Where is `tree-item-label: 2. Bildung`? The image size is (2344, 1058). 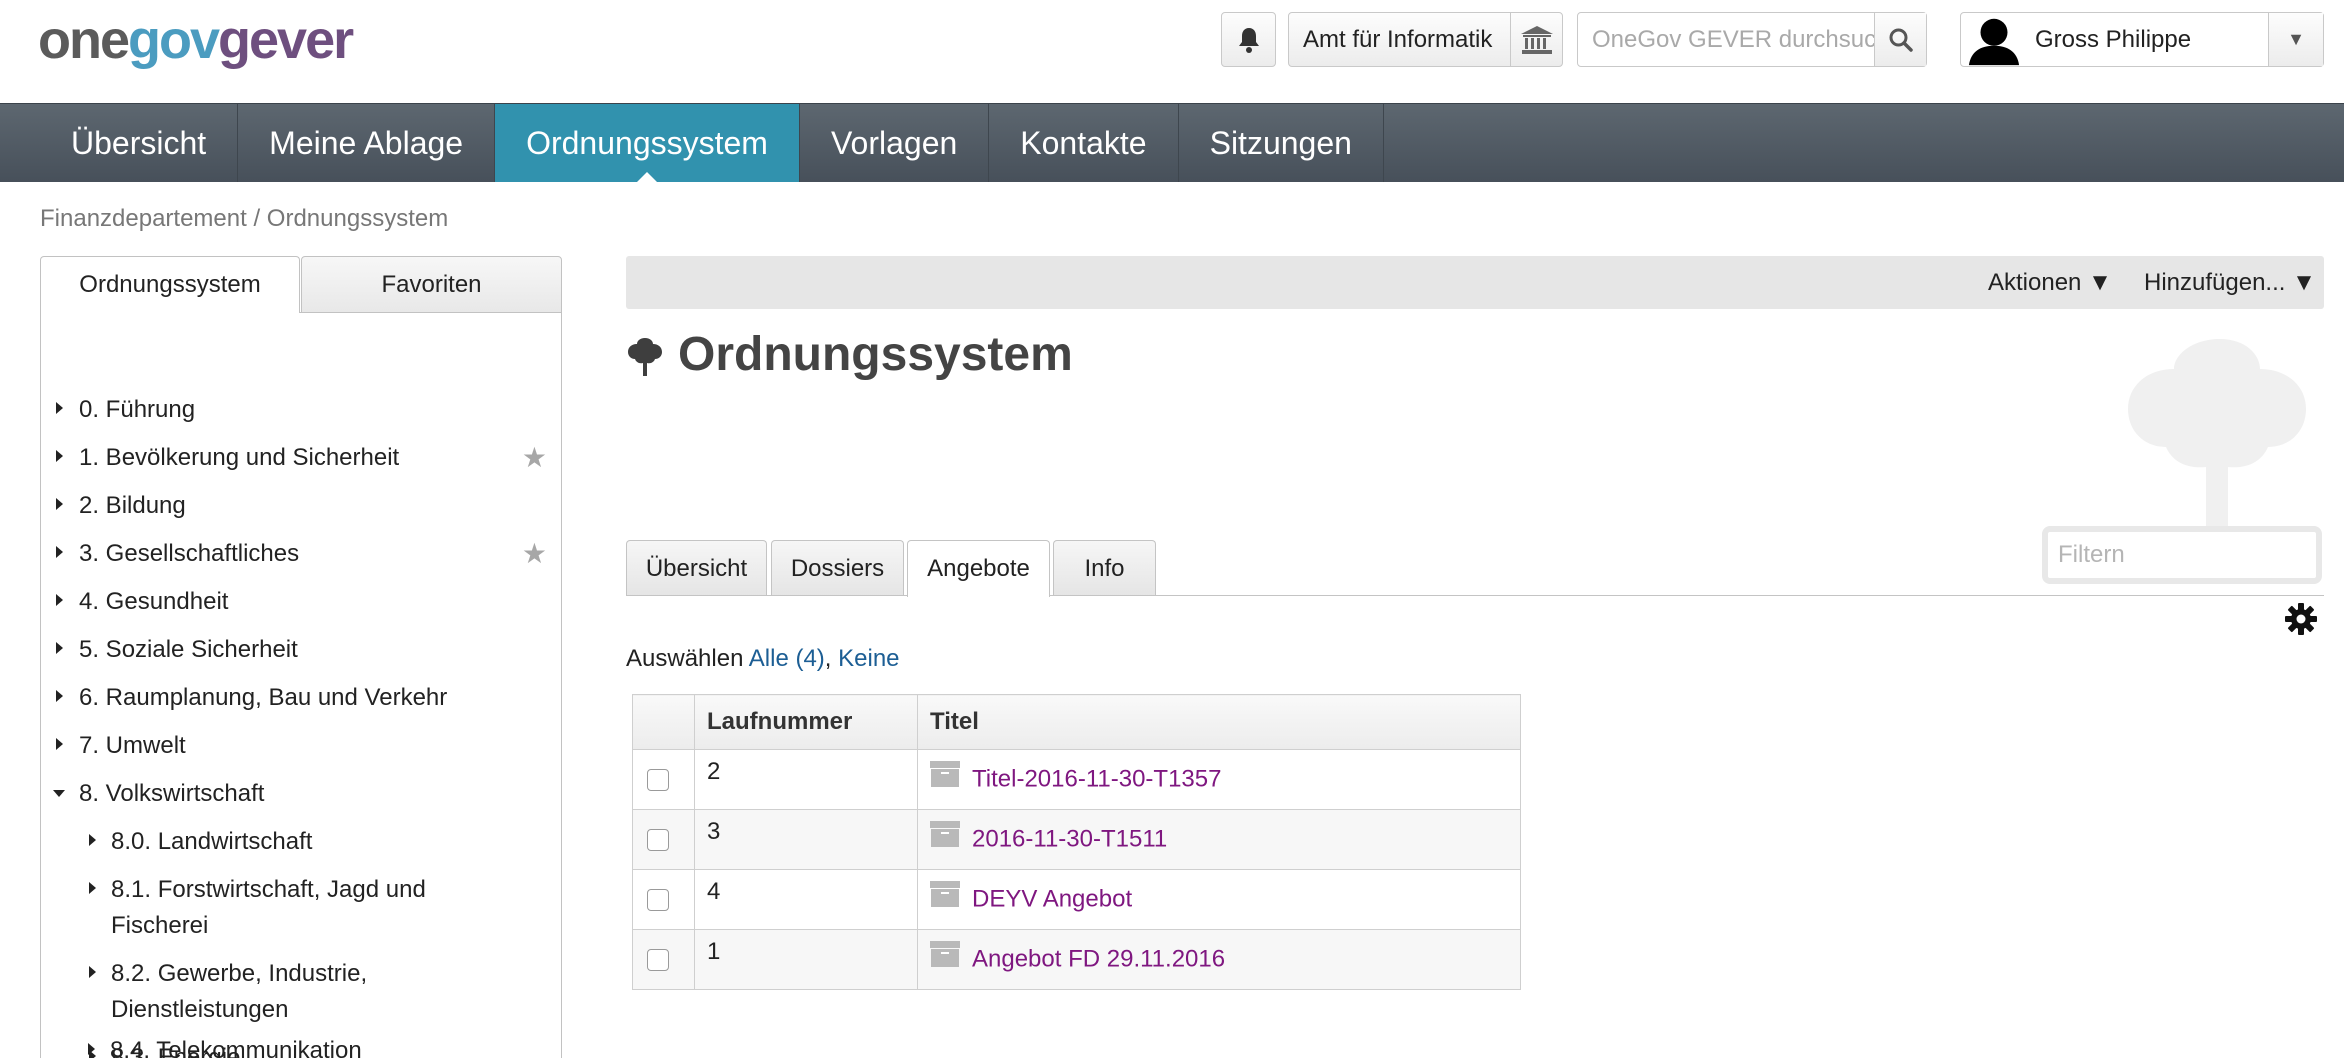
tree-item-label: 2. Bildung is located at coordinates (132, 505).